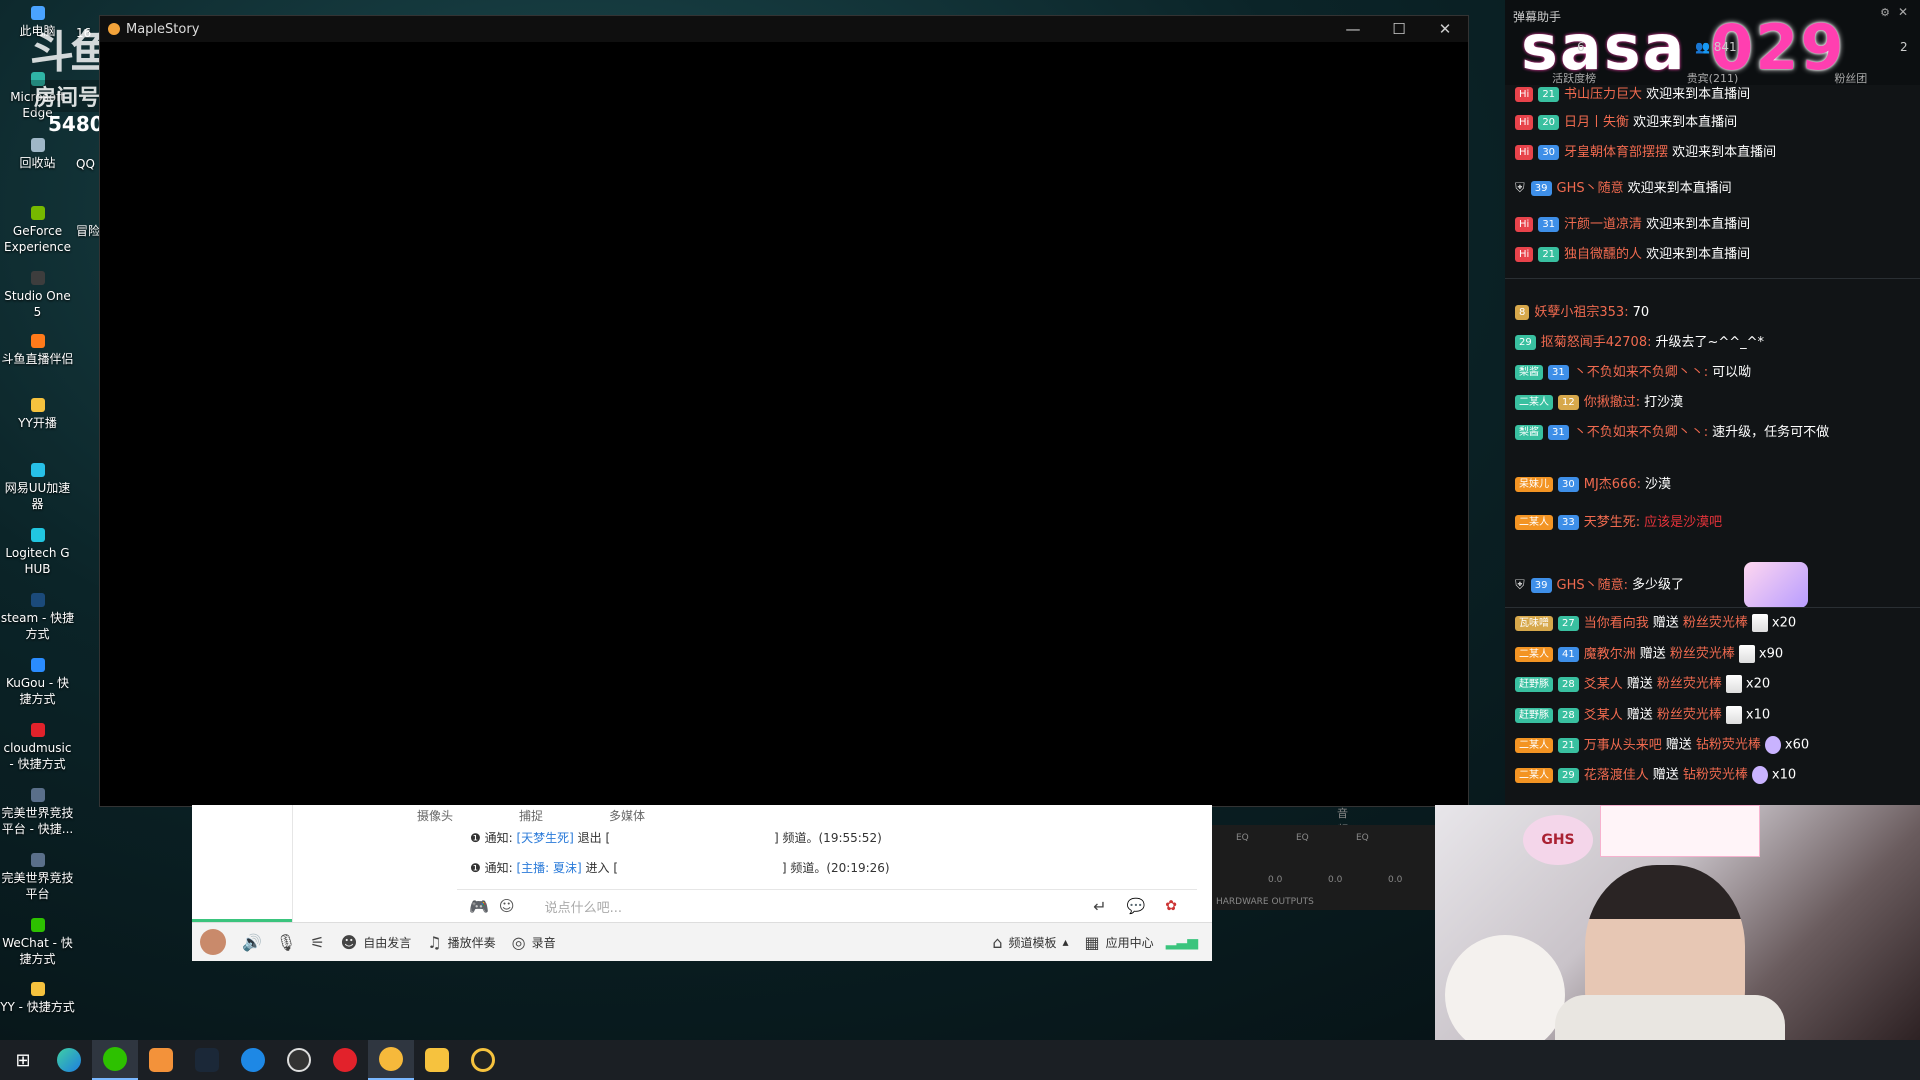  What do you see at coordinates (507, 906) in the screenshot?
I see `emoji-icon: ☺` at bounding box center [507, 906].